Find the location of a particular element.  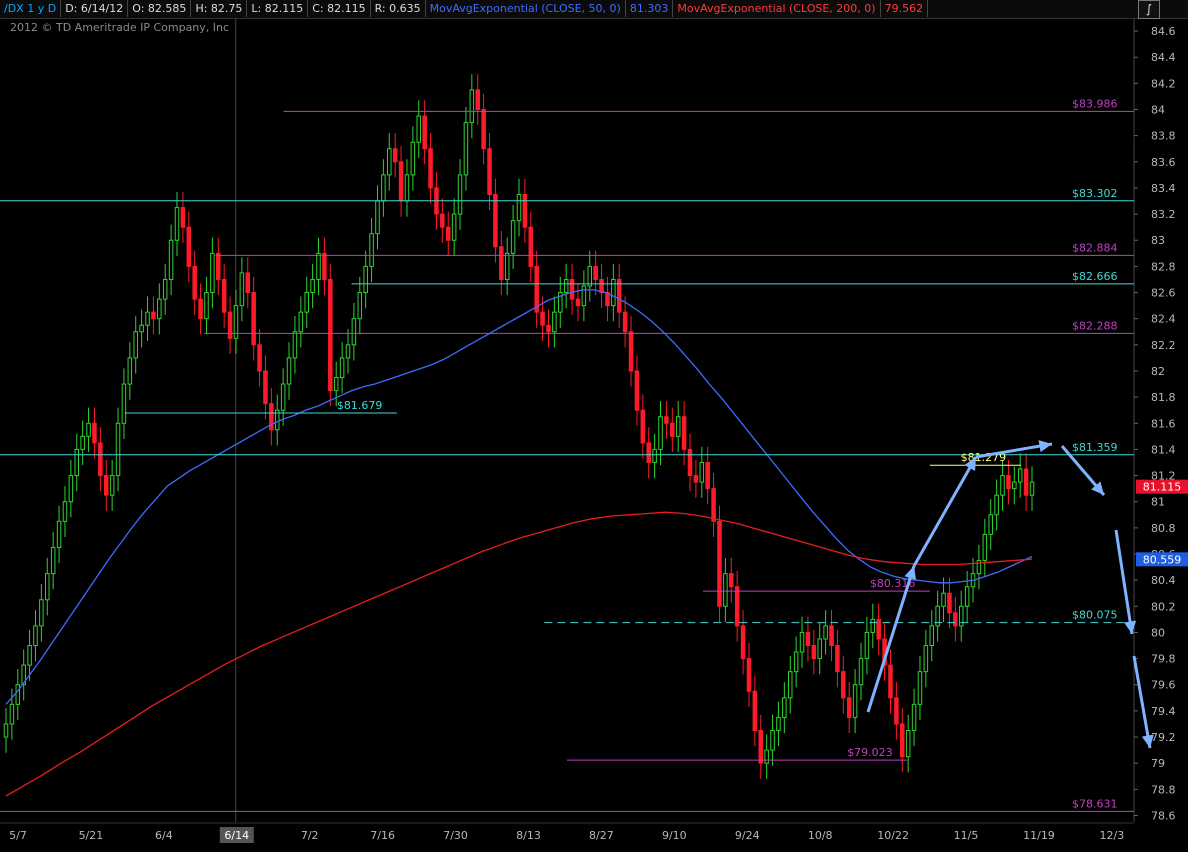

price-tick-label: 81.8 is located at coordinates (1163, 397).